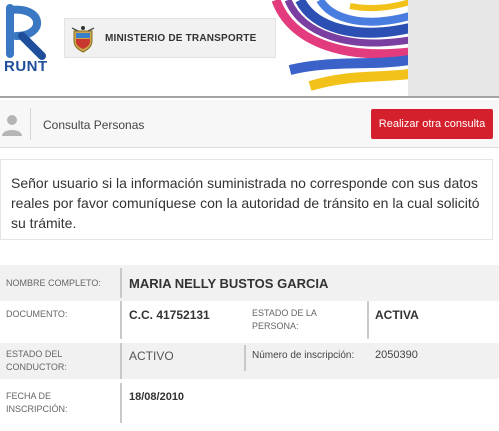 This screenshot has width=499, height=431. What do you see at coordinates (157, 397) in the screenshot?
I see `fecha-value: 18/08/2010` at bounding box center [157, 397].